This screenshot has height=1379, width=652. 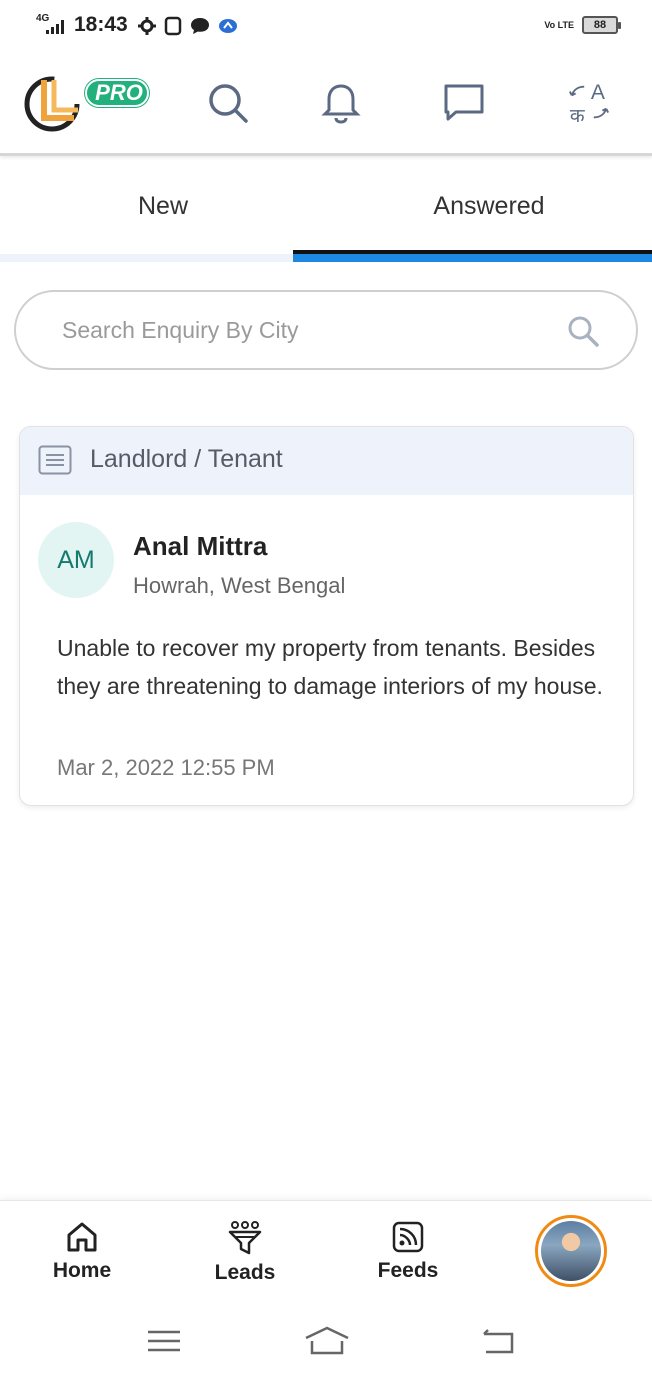 I want to click on document-icon, so click(x=55, y=460).